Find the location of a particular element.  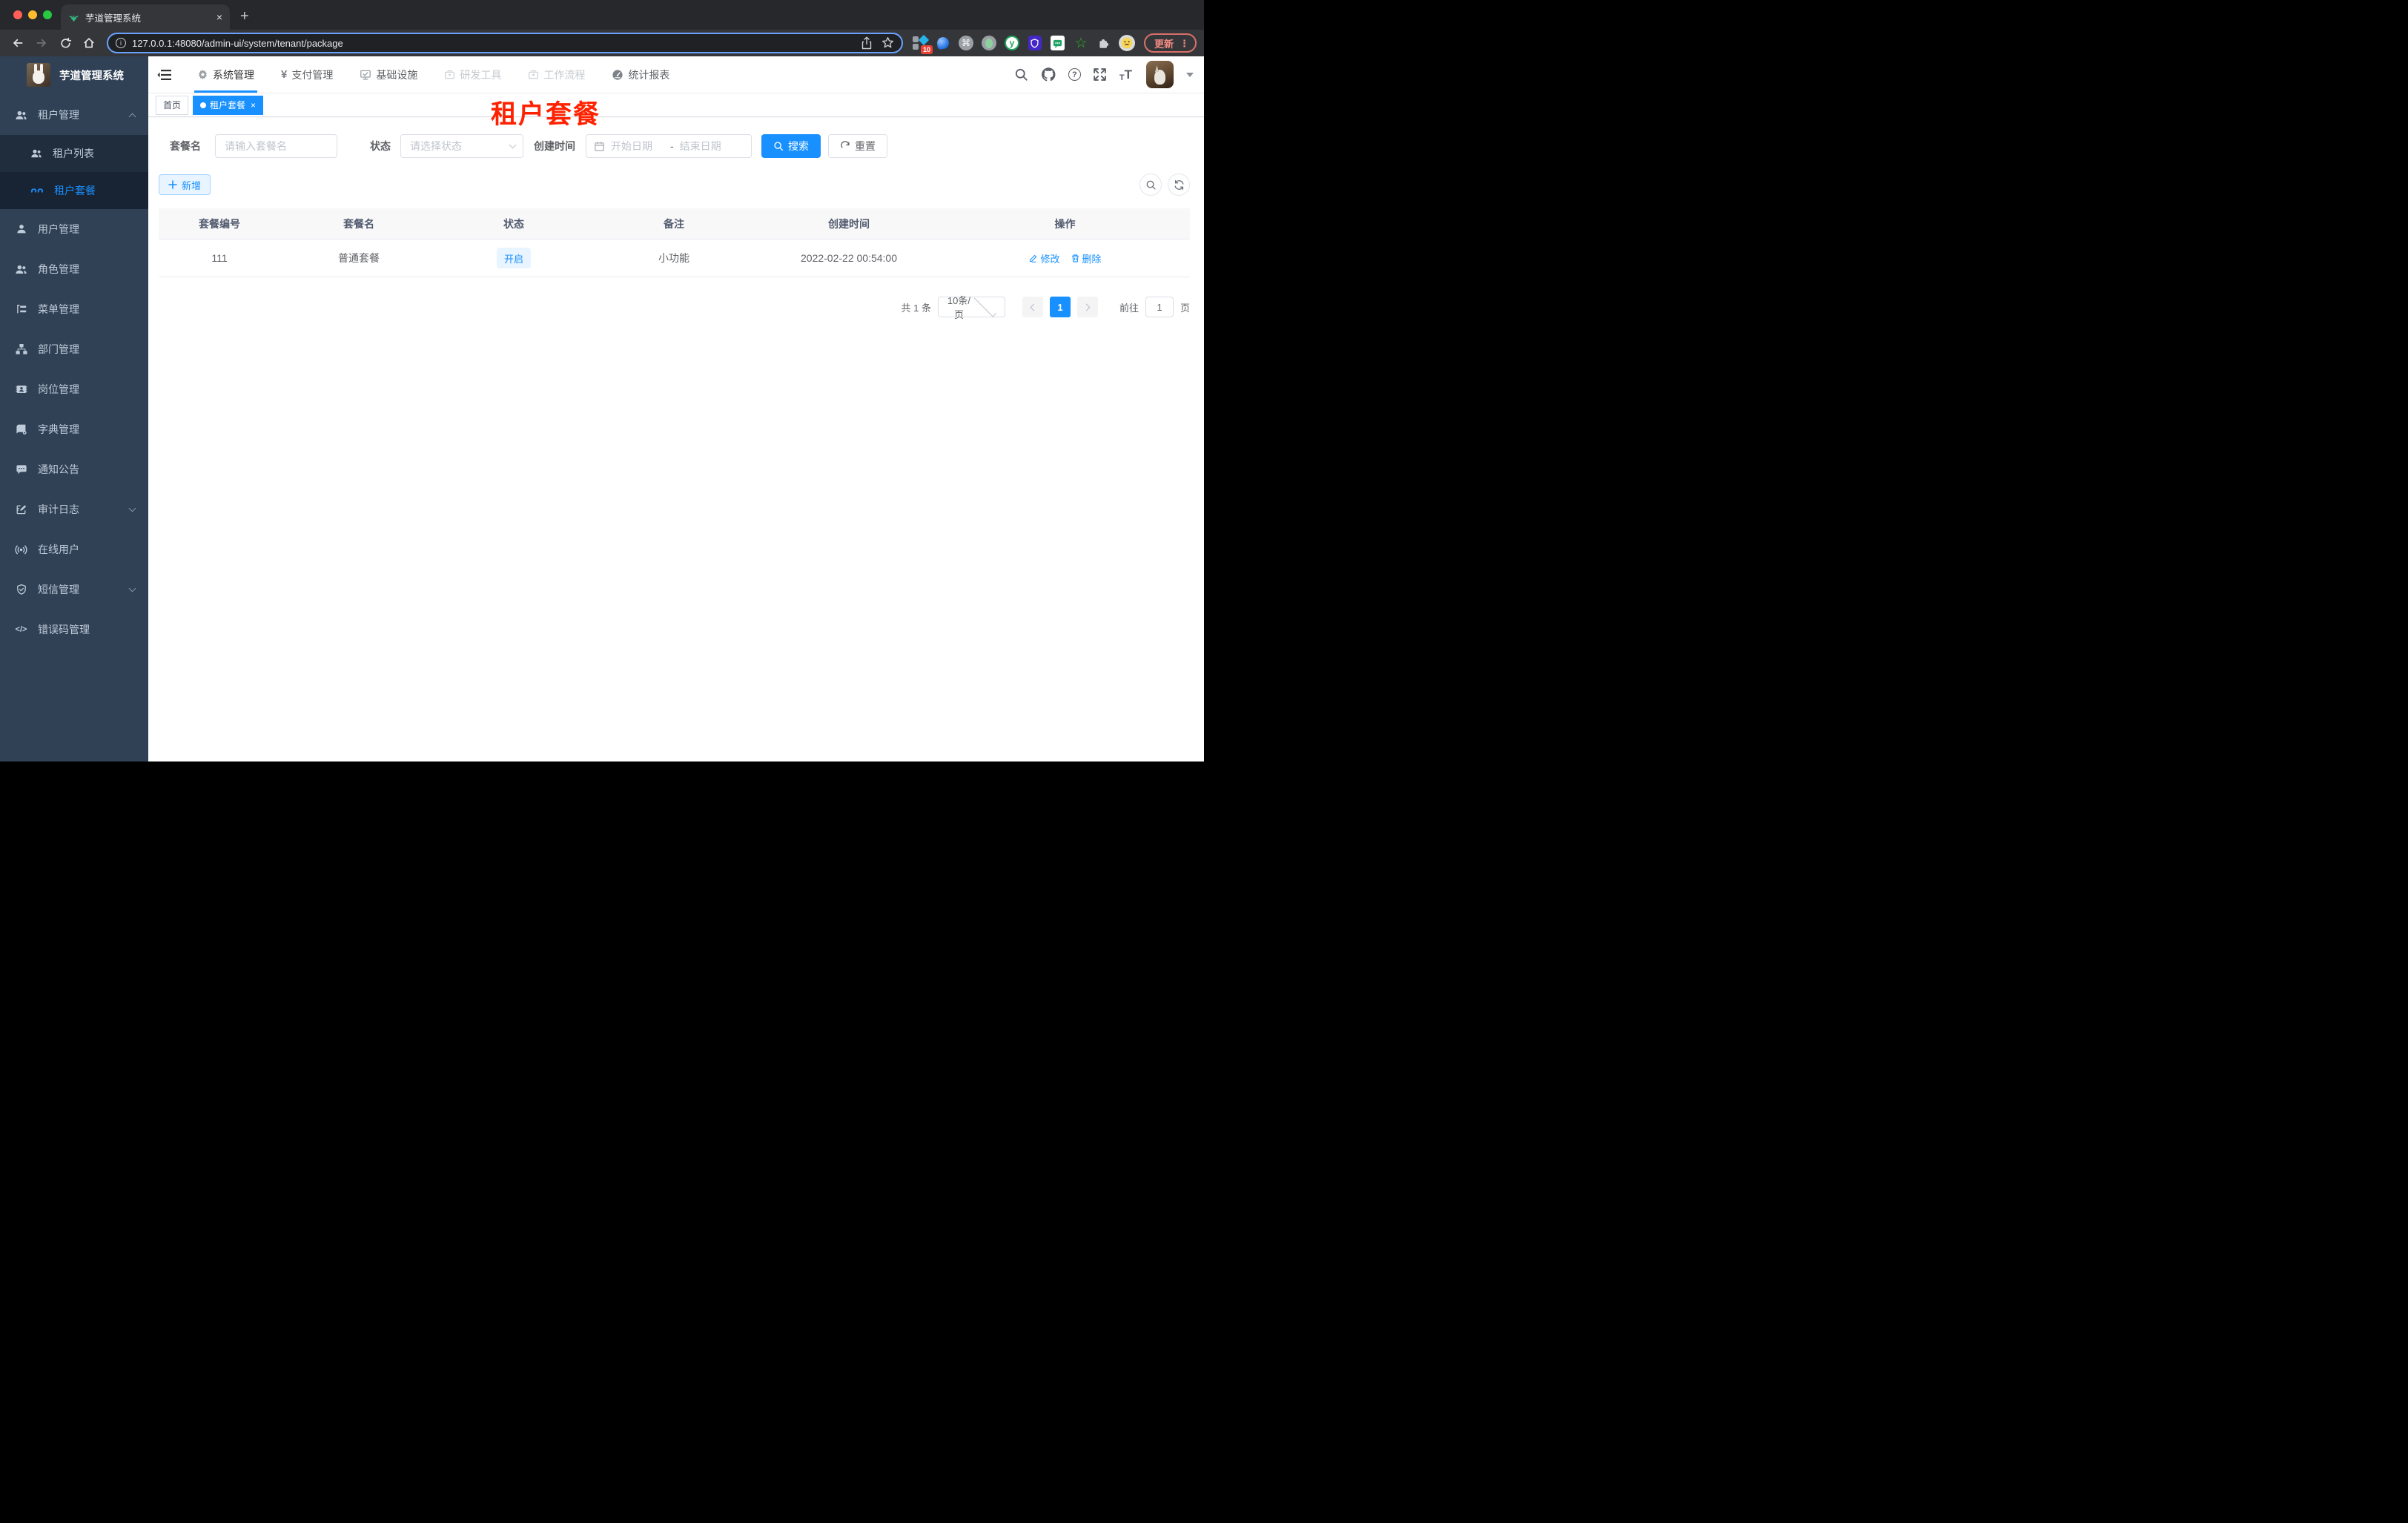

package-name-input is located at coordinates (276, 146).